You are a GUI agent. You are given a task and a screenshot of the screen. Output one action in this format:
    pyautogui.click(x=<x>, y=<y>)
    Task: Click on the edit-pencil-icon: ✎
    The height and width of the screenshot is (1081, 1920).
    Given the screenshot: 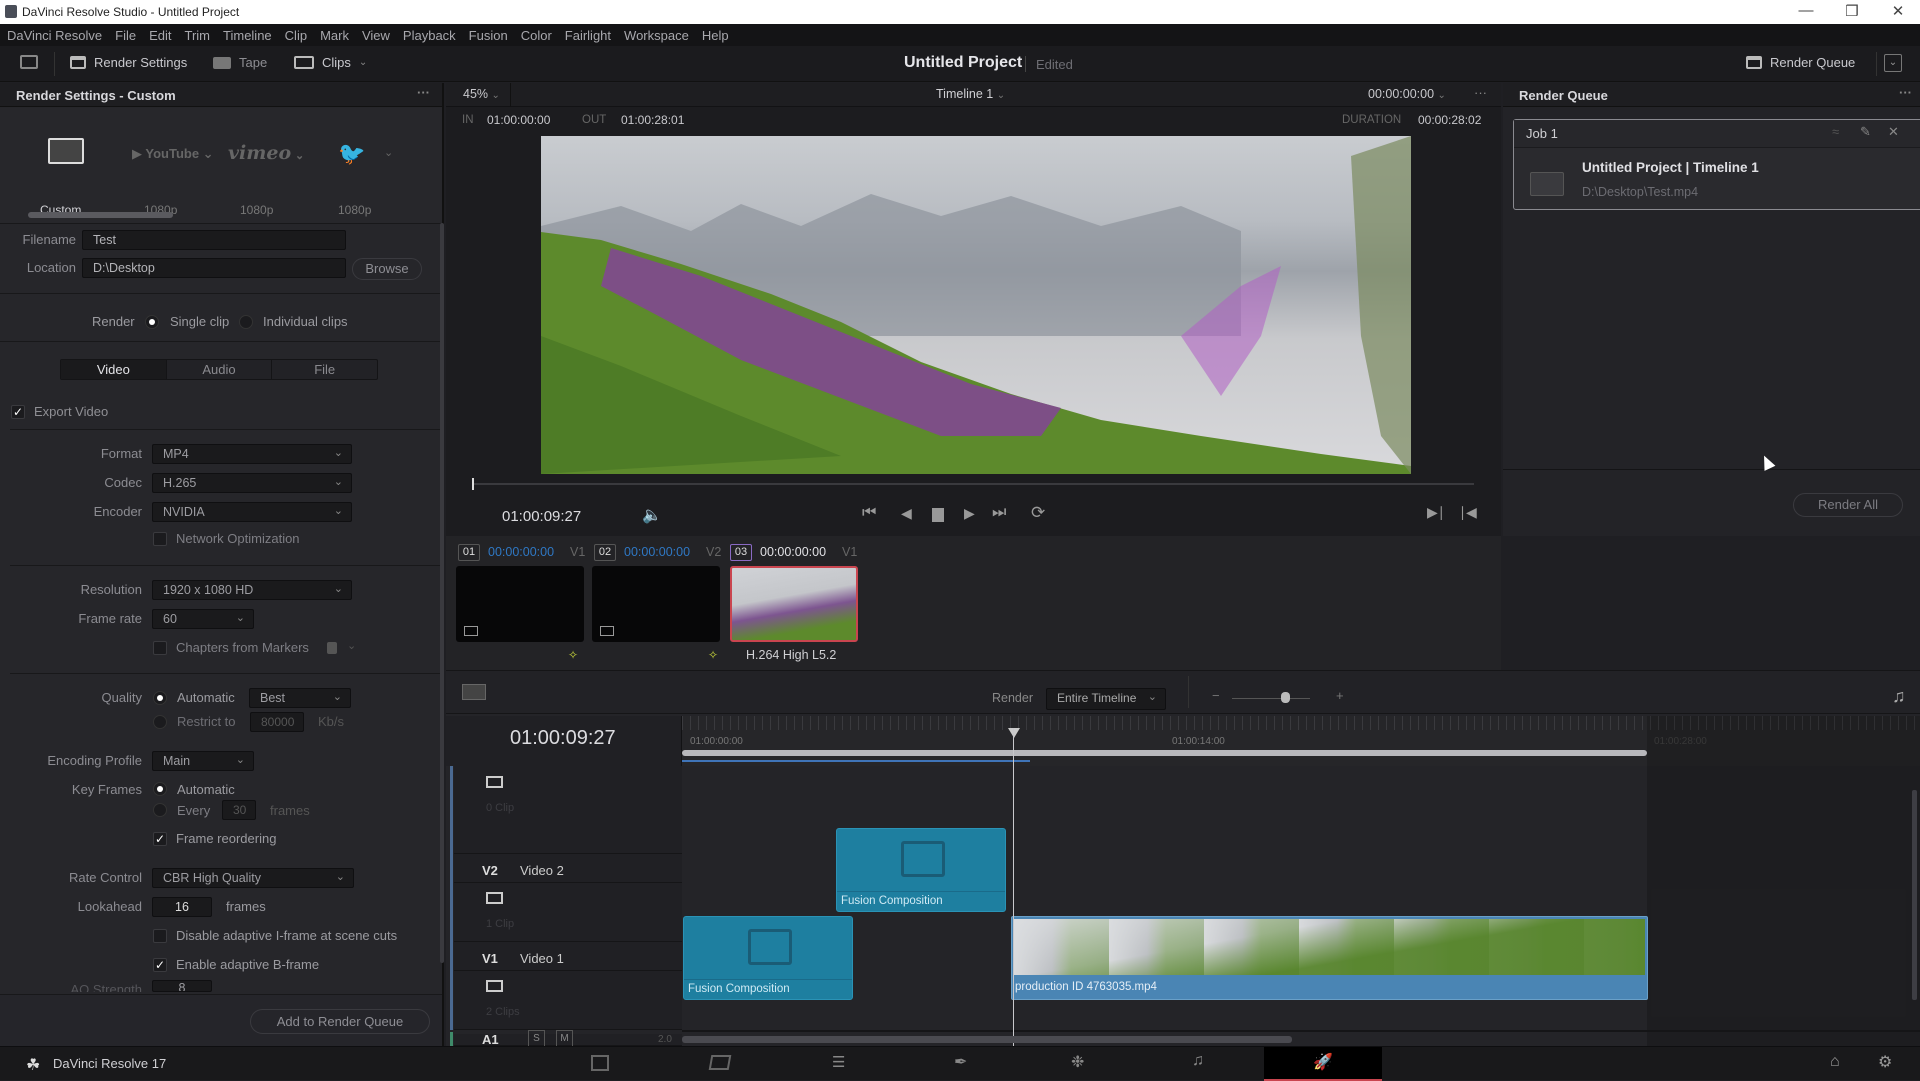 What is the action you would take?
    pyautogui.click(x=1865, y=132)
    